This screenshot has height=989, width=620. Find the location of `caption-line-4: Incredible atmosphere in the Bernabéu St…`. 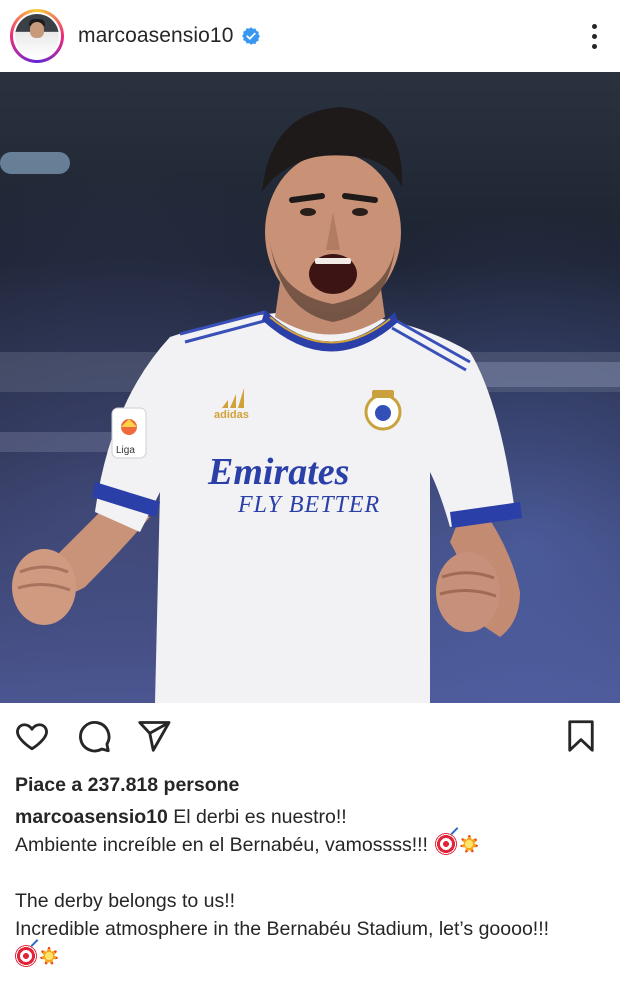

caption-line-4: Incredible atmosphere in the Bernabéu St… is located at coordinates (282, 929).